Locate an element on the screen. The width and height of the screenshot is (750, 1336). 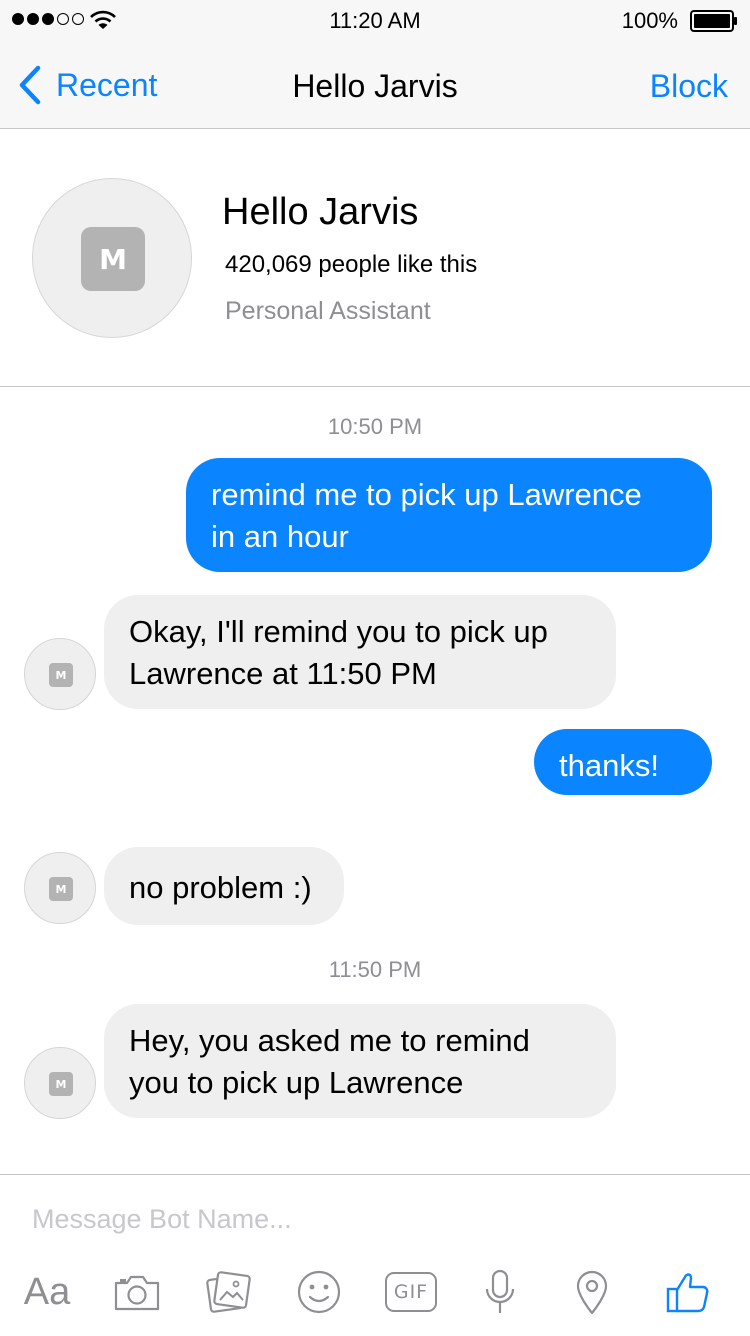
message-line: Hey, you asked me to remind is located at coordinates (329, 1040).